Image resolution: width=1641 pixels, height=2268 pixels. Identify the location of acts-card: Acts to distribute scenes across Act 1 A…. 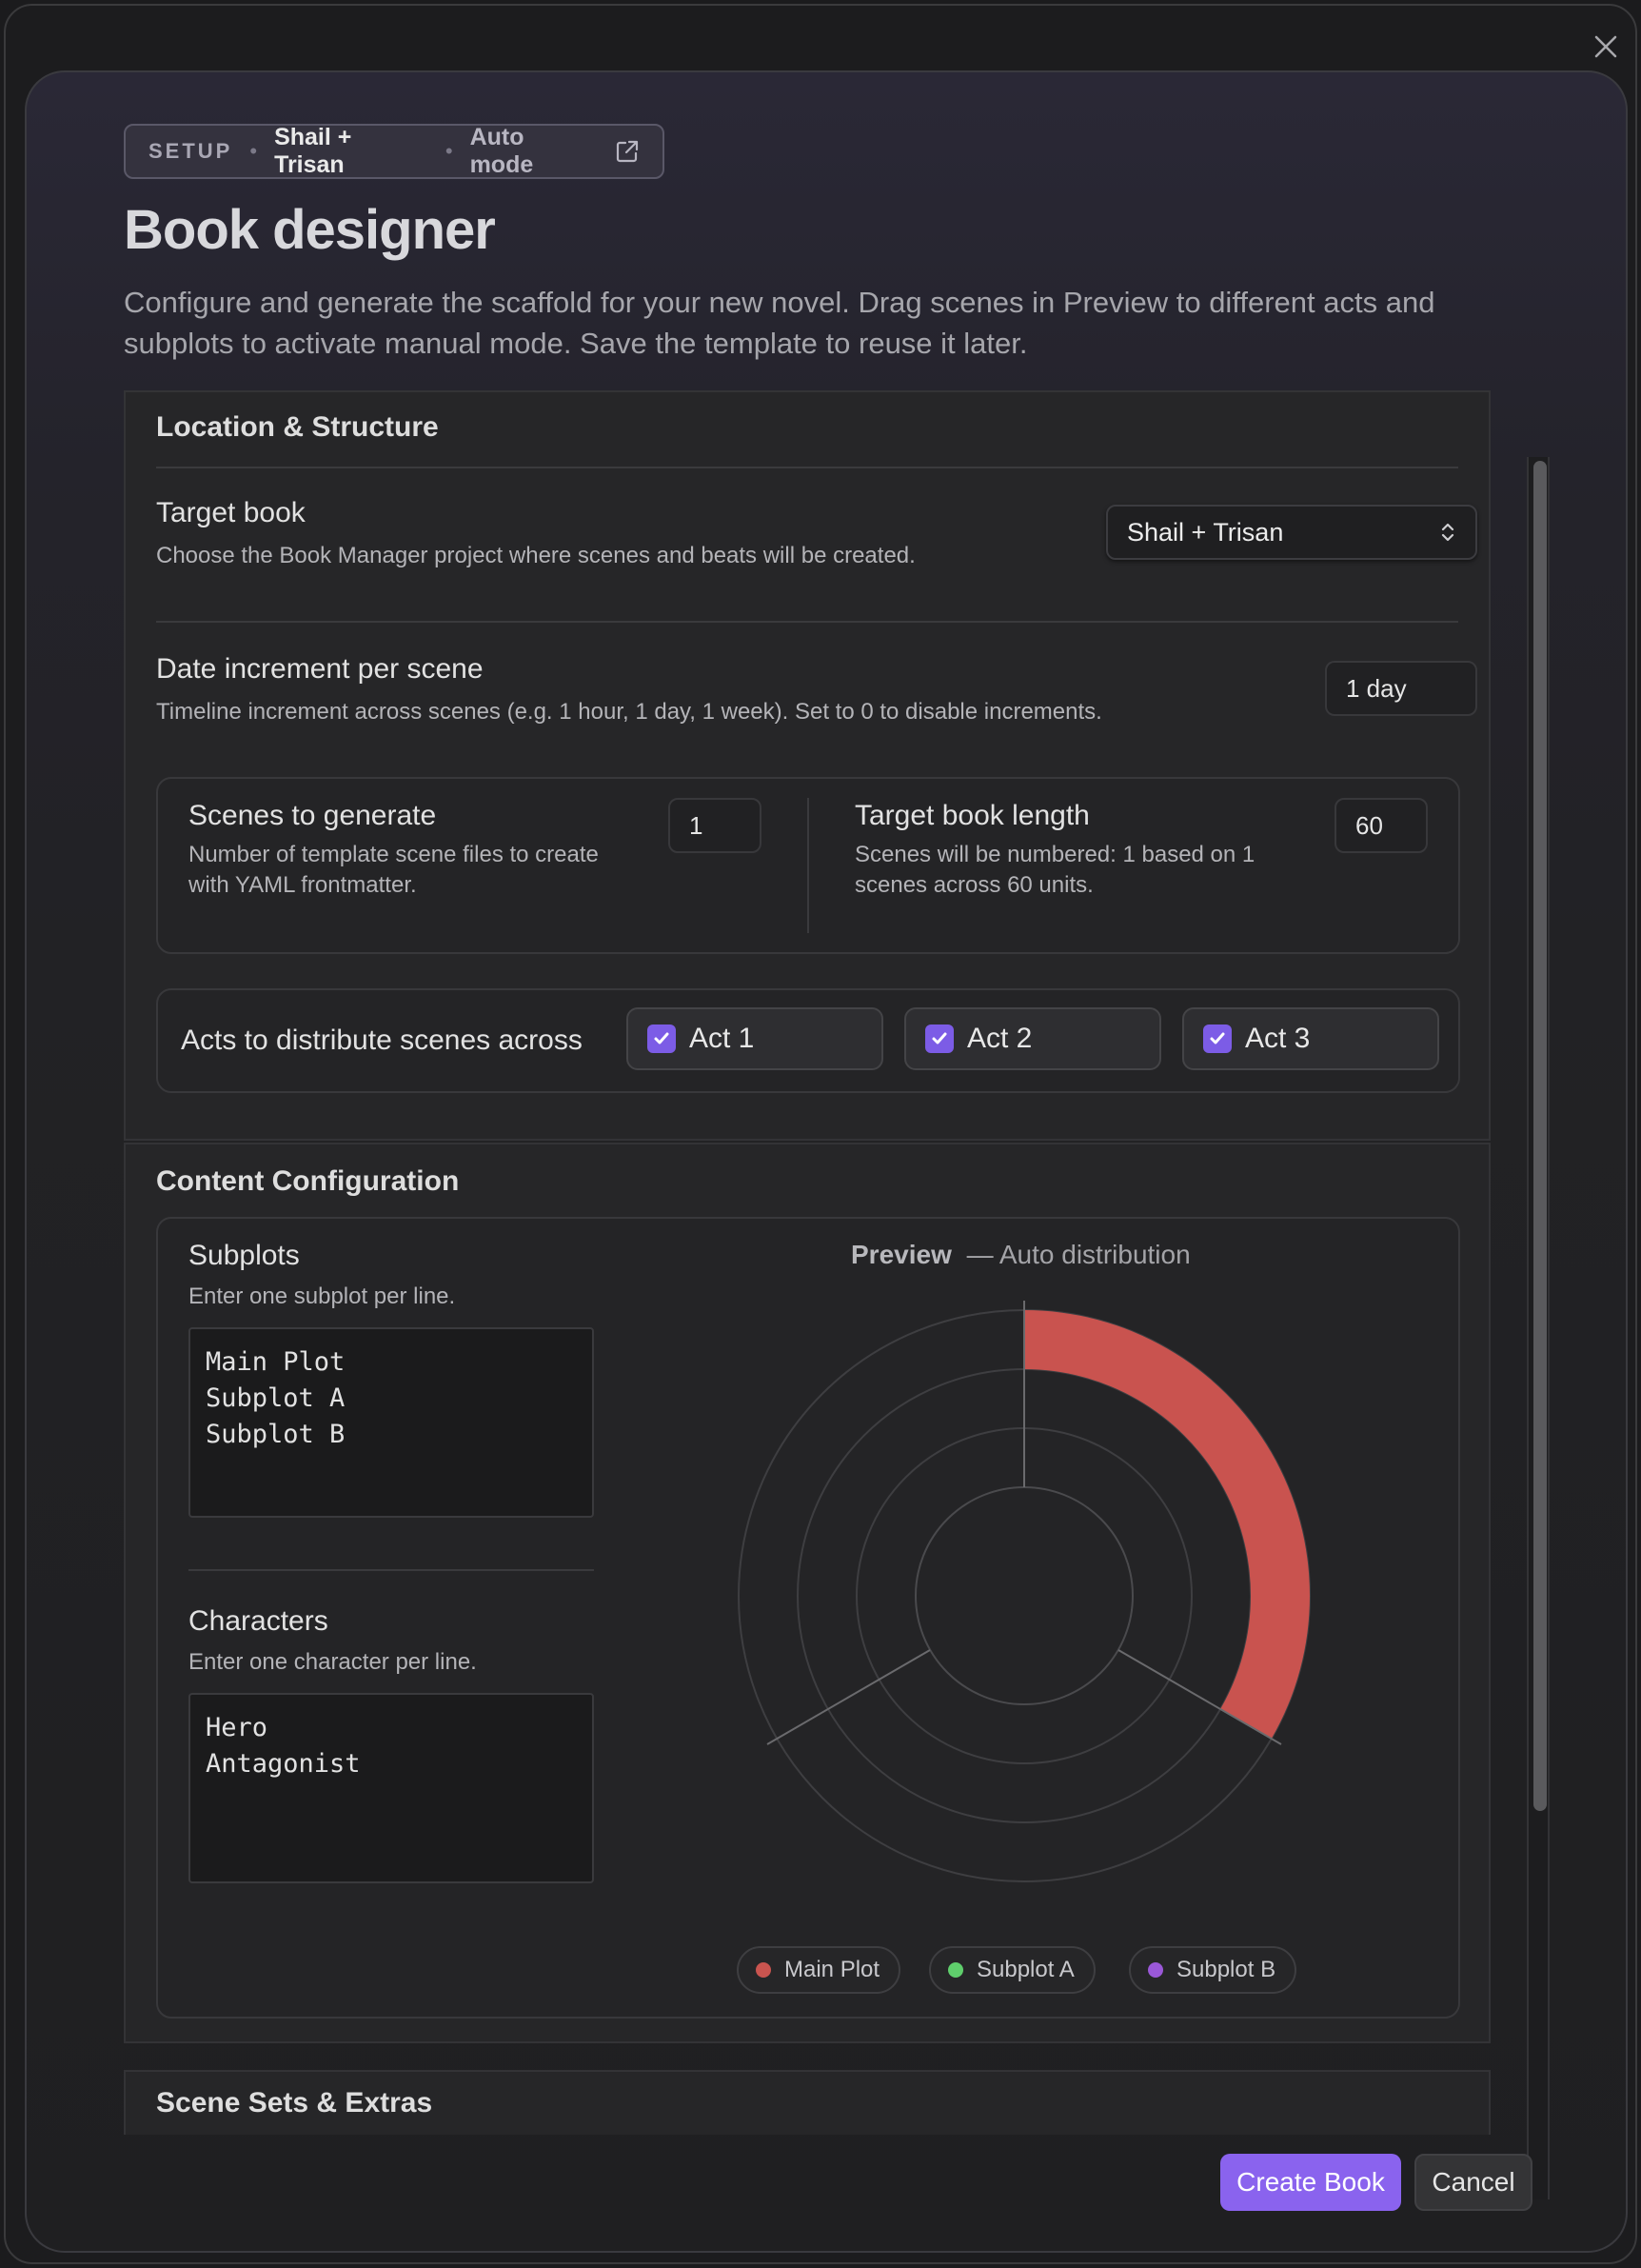
(808, 1040).